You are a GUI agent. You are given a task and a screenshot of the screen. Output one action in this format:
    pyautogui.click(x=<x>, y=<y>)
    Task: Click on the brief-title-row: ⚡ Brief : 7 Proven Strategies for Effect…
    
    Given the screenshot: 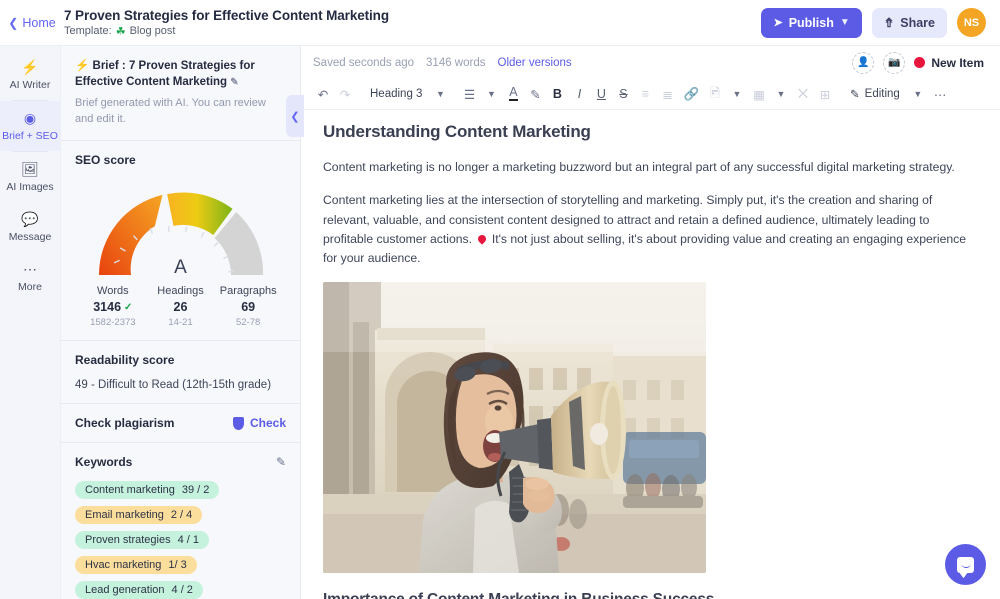 What is the action you would take?
    pyautogui.click(x=180, y=74)
    